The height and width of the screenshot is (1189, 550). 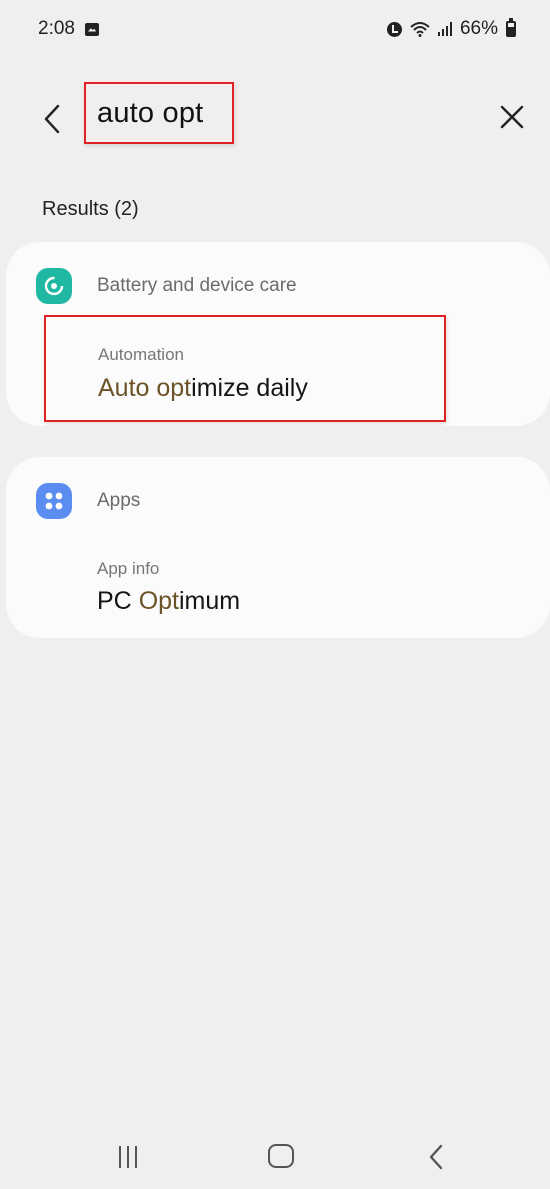 What do you see at coordinates (245, 368) in the screenshot?
I see `result-item-auto-optimize-daily: Automation Auto optimize daily` at bounding box center [245, 368].